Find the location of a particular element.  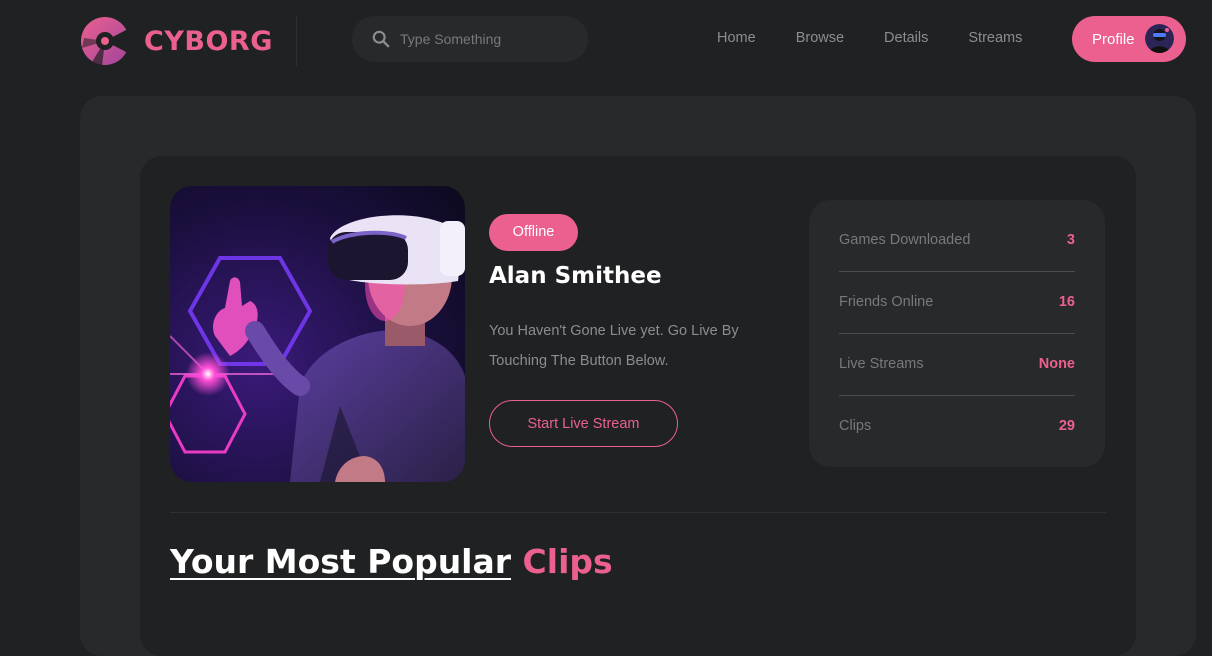

stat-row-friends-online: Friends Online 16 is located at coordinates (957, 302).